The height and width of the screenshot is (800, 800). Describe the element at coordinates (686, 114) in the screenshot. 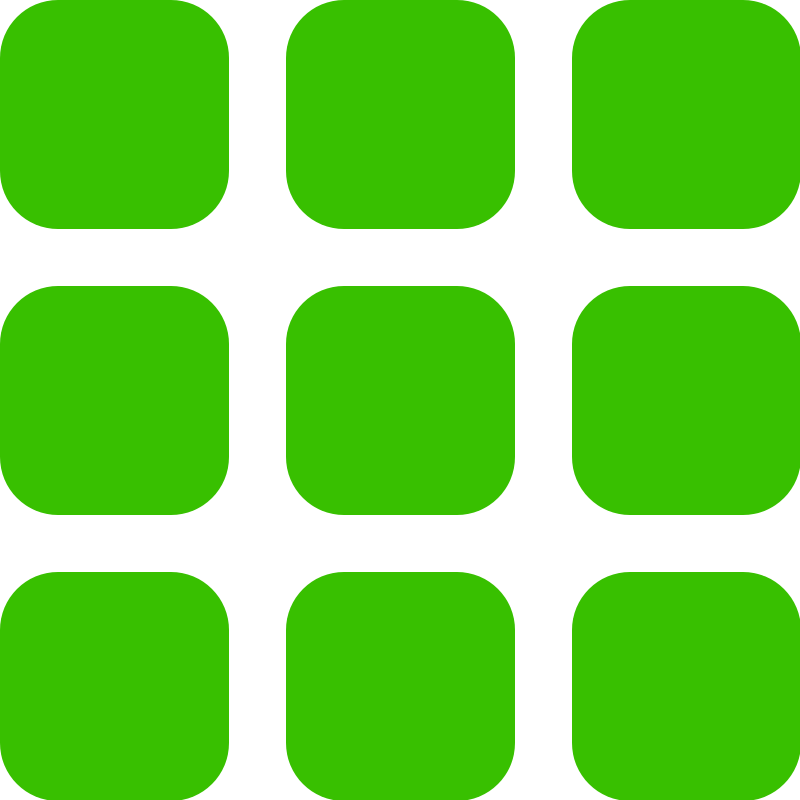

I see `grid-tile-r1-c3` at that location.